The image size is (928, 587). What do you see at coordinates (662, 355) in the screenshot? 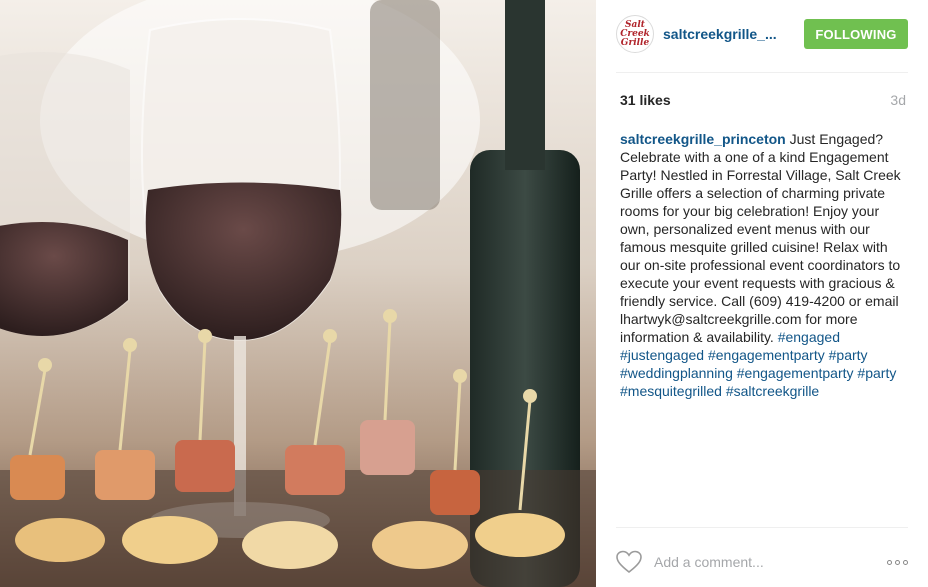
I see `hashtag-link: #justengaged` at bounding box center [662, 355].